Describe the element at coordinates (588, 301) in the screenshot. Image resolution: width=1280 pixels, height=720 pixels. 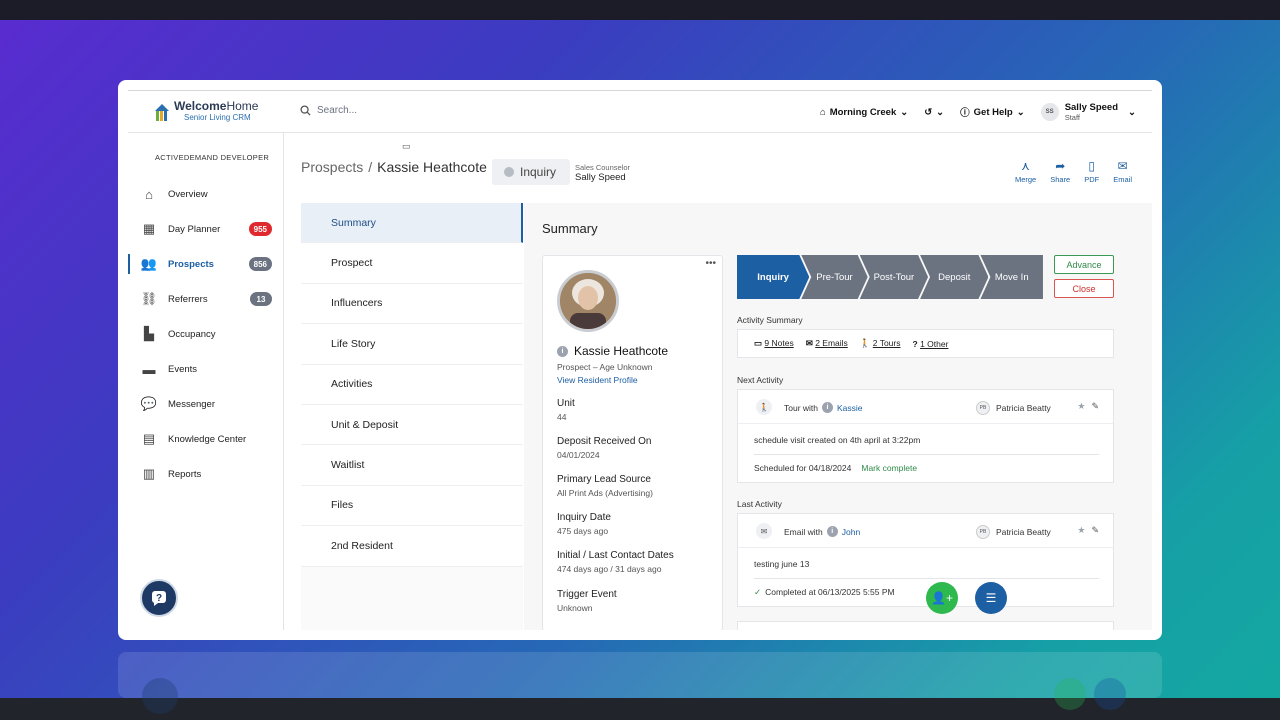
I see `avatar` at that location.